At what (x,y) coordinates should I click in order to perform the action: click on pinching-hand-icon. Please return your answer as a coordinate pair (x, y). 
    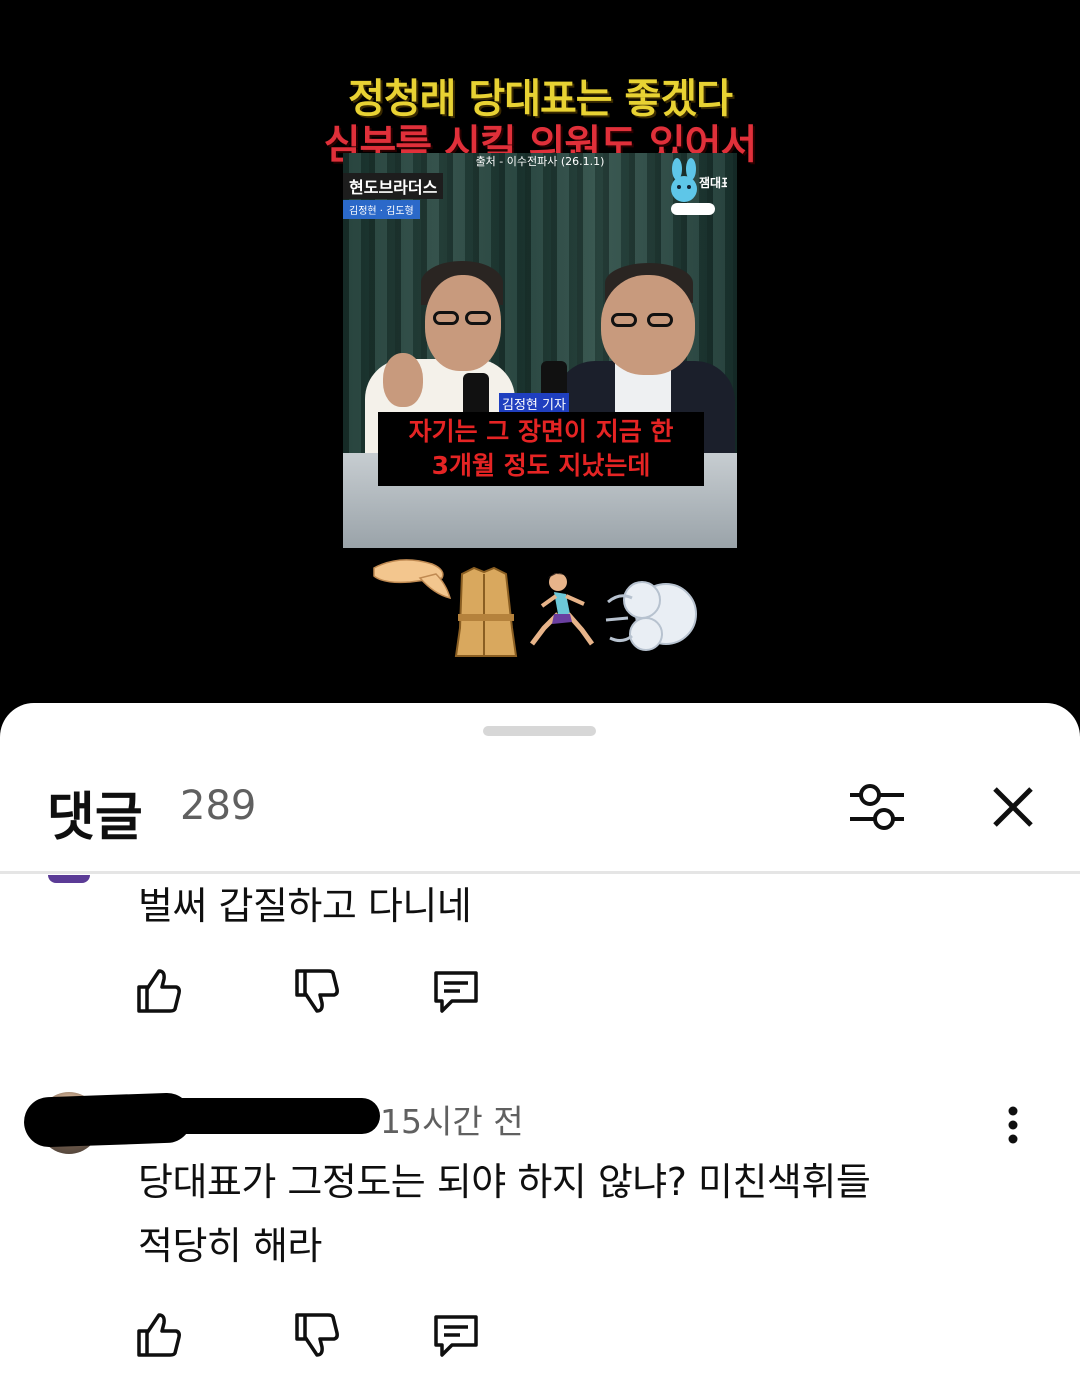
    Looking at the image, I should click on (412, 579).